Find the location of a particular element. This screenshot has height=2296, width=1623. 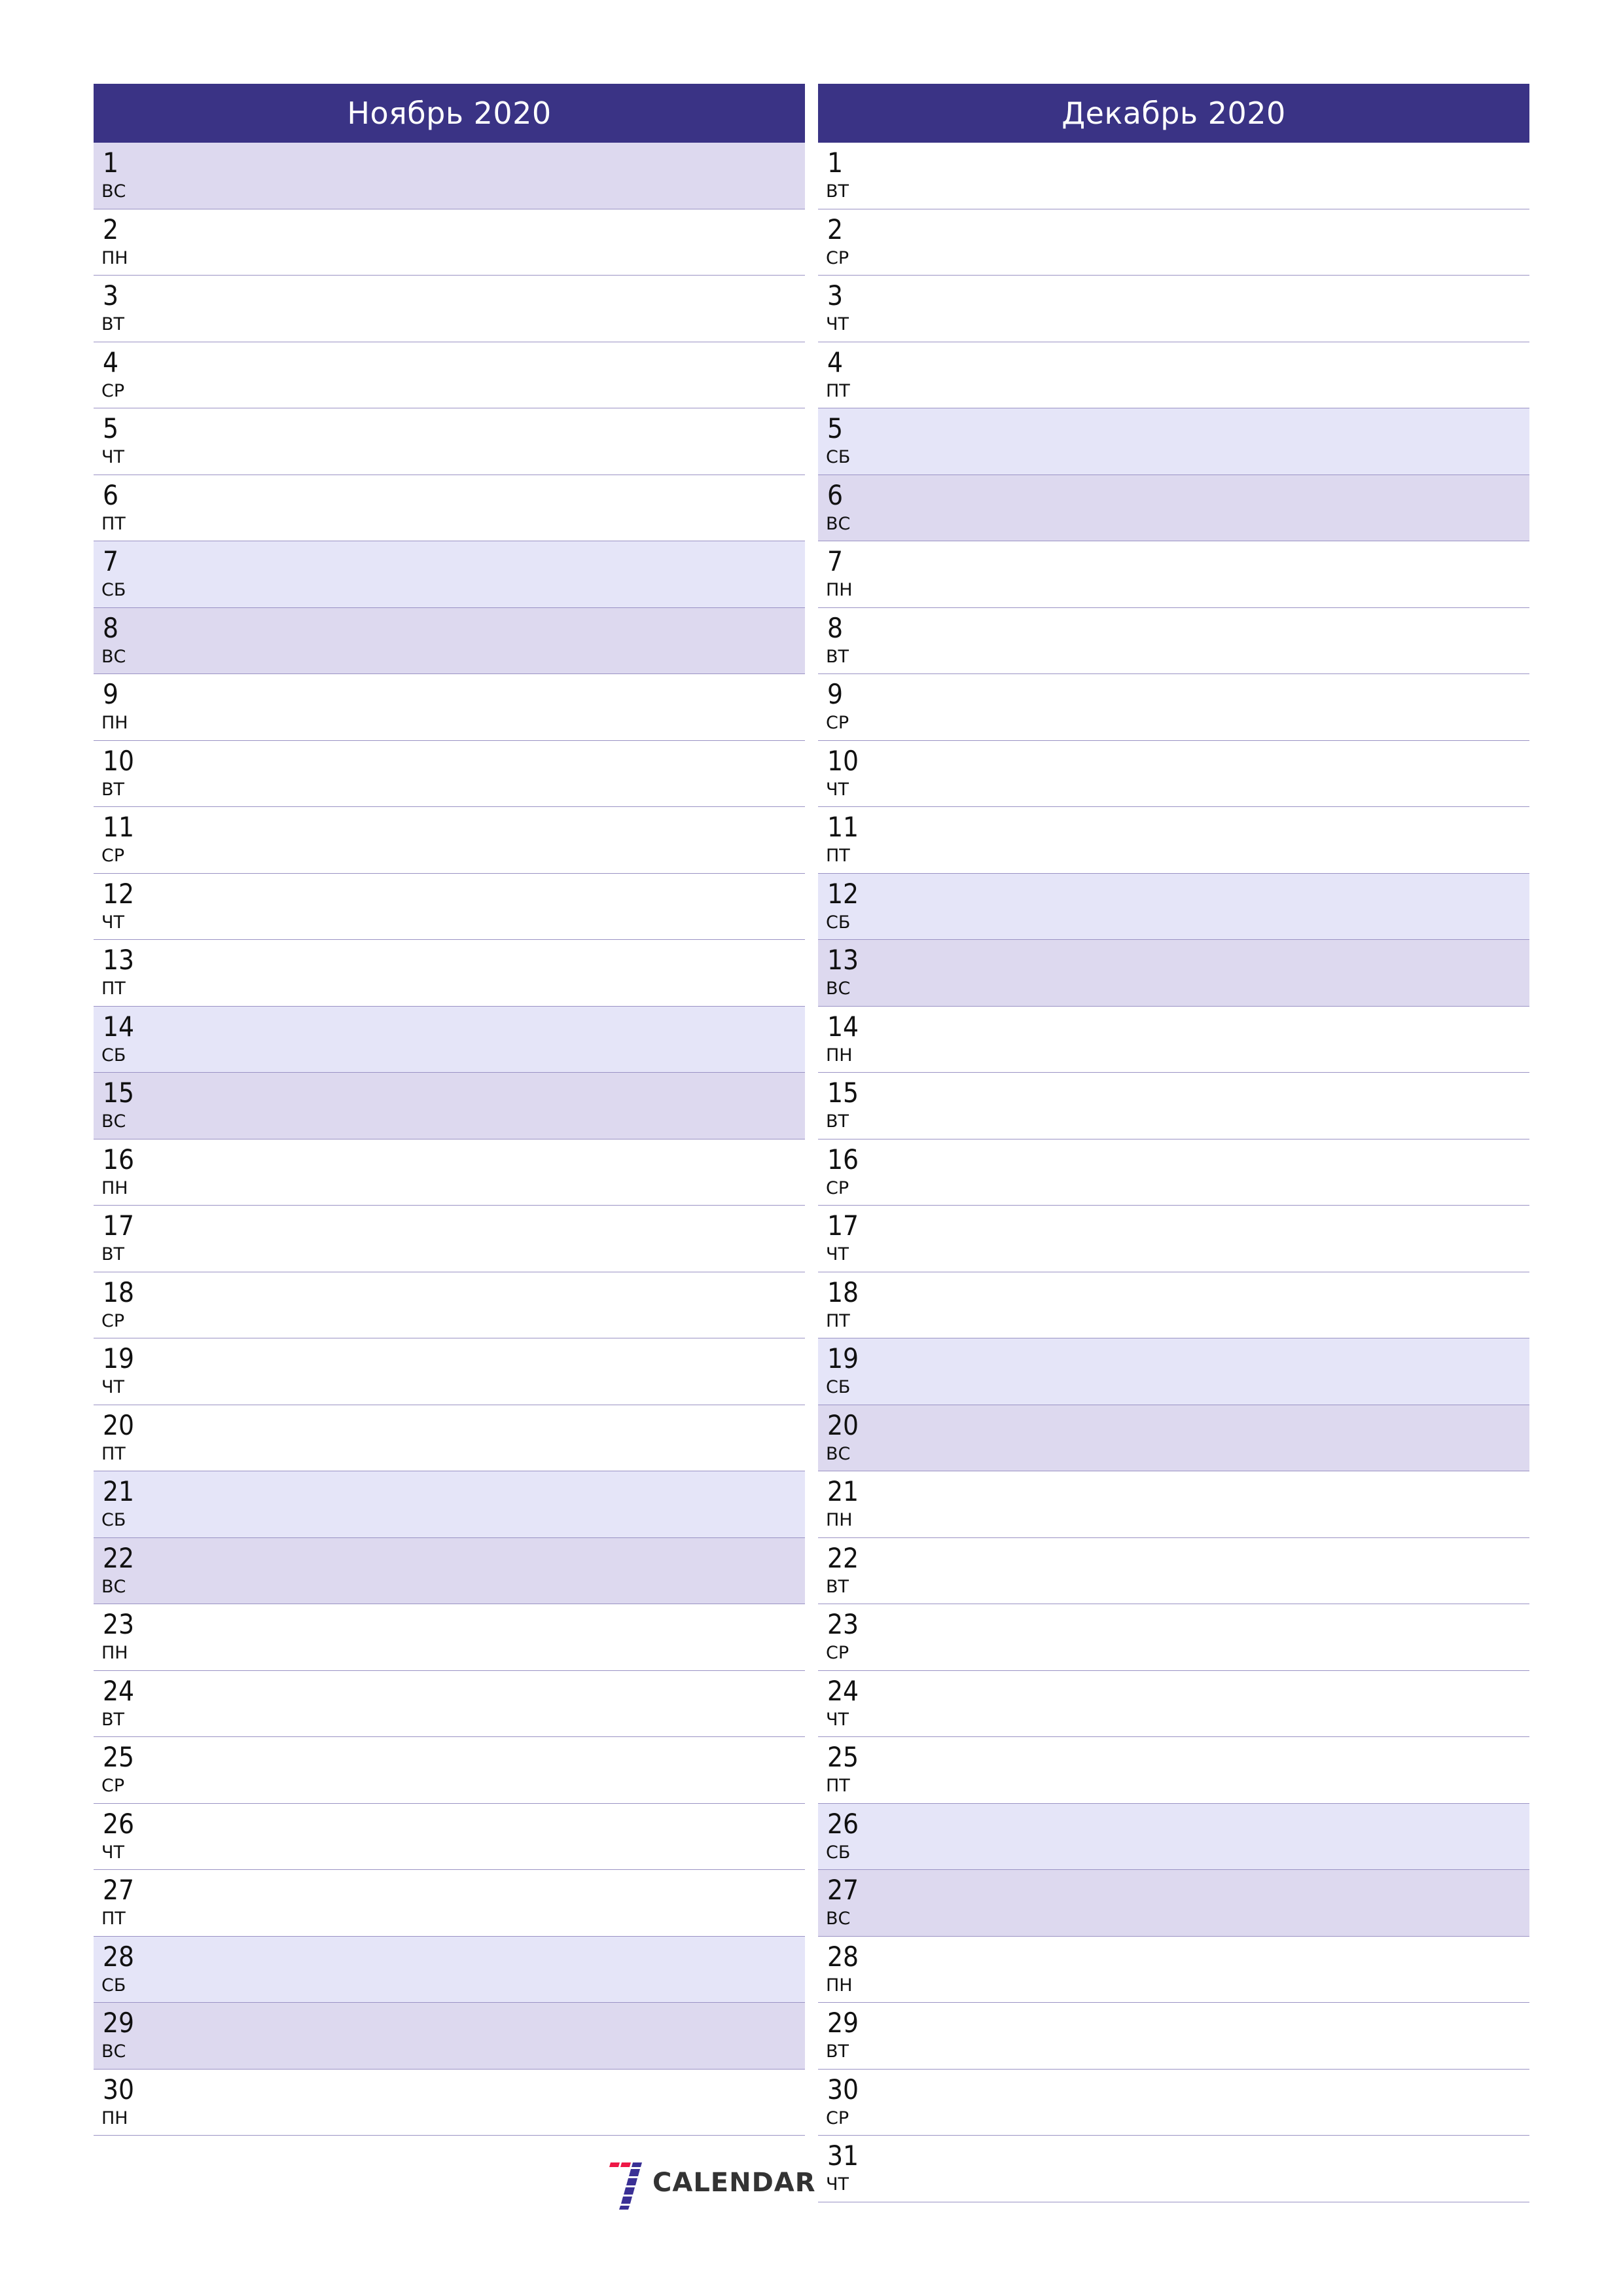

day-row: 27 ВС is located at coordinates (1173, 1903).